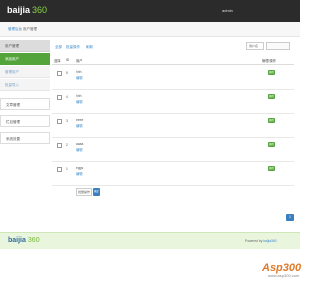 This screenshot has width=320, height=300. What do you see at coordinates (173, 78) in the screenshot?
I see `table-row: 5 hhh 编辑 删除` at bounding box center [173, 78].